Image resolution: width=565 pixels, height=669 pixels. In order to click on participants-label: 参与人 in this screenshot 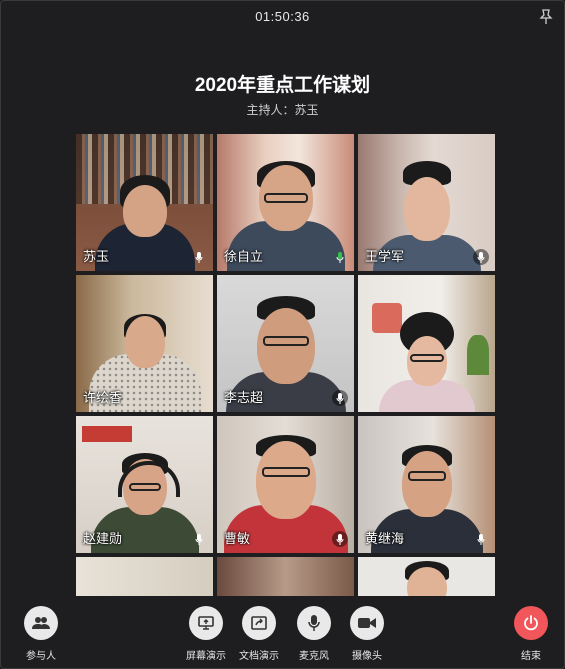, I will do `click(41, 656)`.